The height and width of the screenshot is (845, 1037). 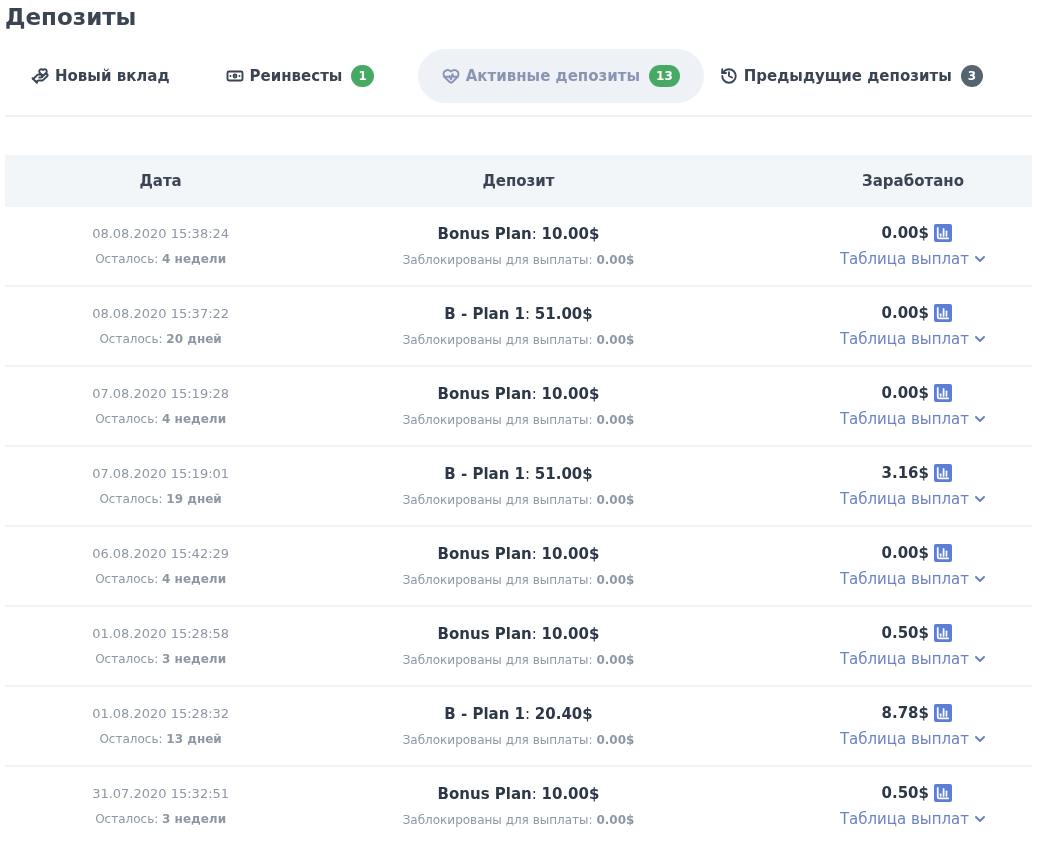 I want to click on remaining-text: Осталось: 13 дней, so click(x=160, y=739).